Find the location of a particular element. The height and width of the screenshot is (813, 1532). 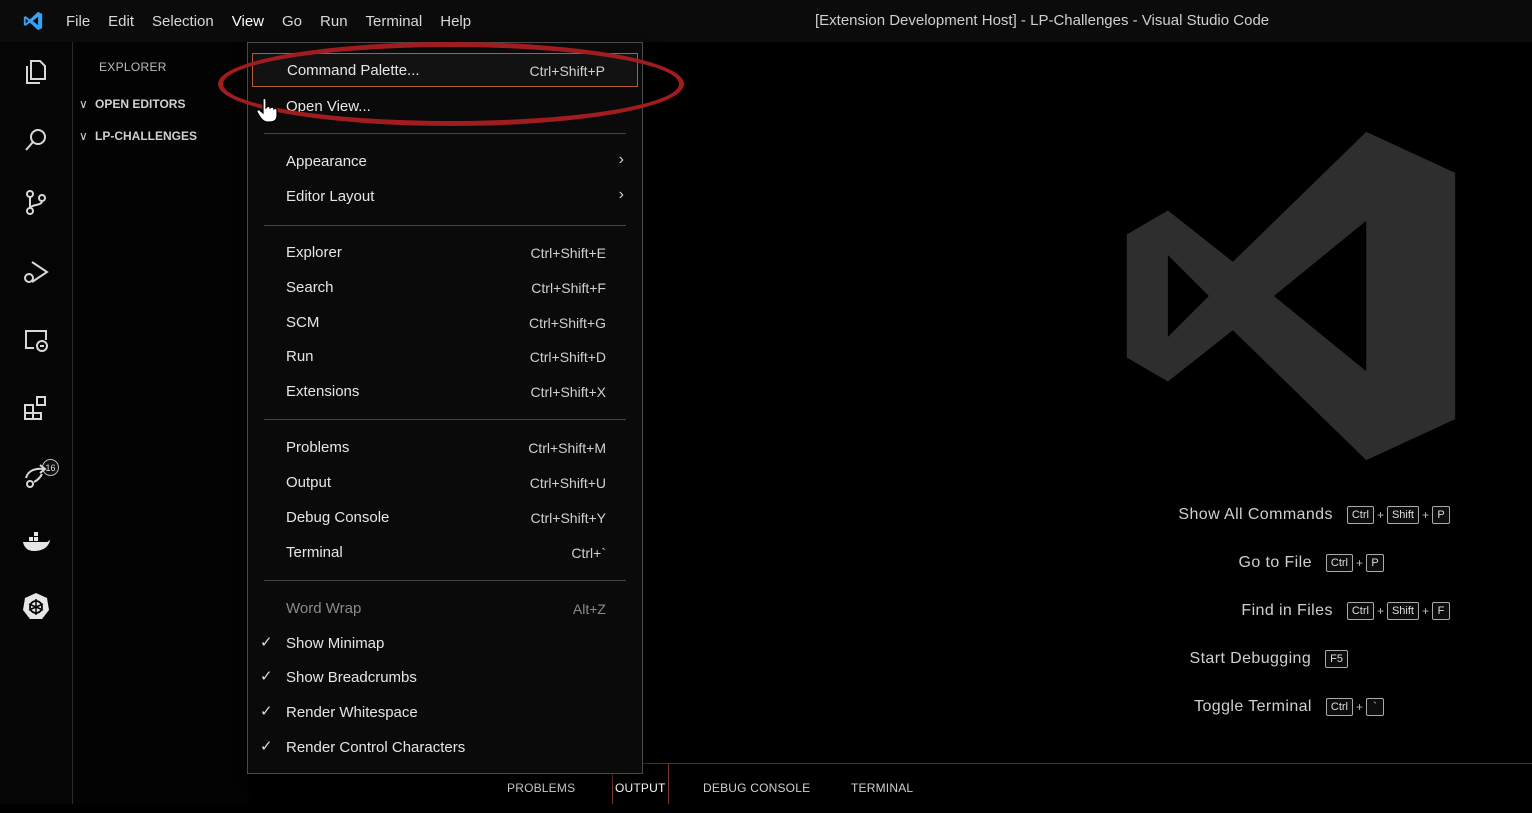

menu-item-shortcut: Ctrl+Shift+X is located at coordinates (568, 392).